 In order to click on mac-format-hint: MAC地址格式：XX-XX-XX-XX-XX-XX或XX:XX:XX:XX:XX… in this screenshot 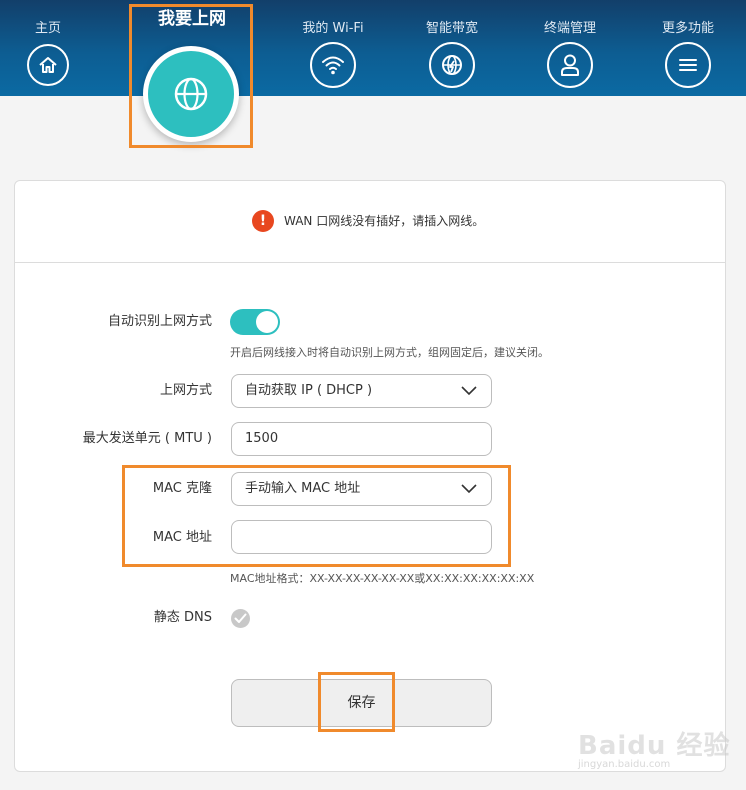, I will do `click(382, 578)`.